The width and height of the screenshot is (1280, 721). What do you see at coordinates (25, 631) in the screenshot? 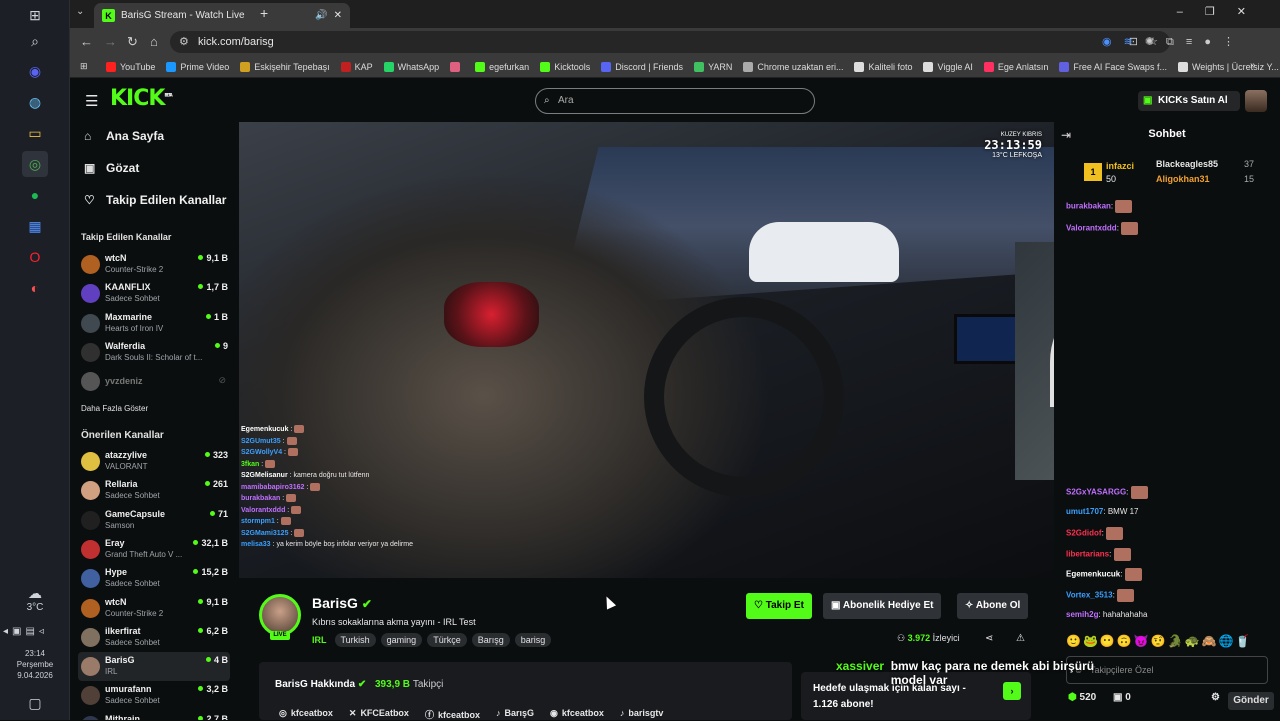
I see `system-tray-icons: ◂▣▤◃` at bounding box center [25, 631].